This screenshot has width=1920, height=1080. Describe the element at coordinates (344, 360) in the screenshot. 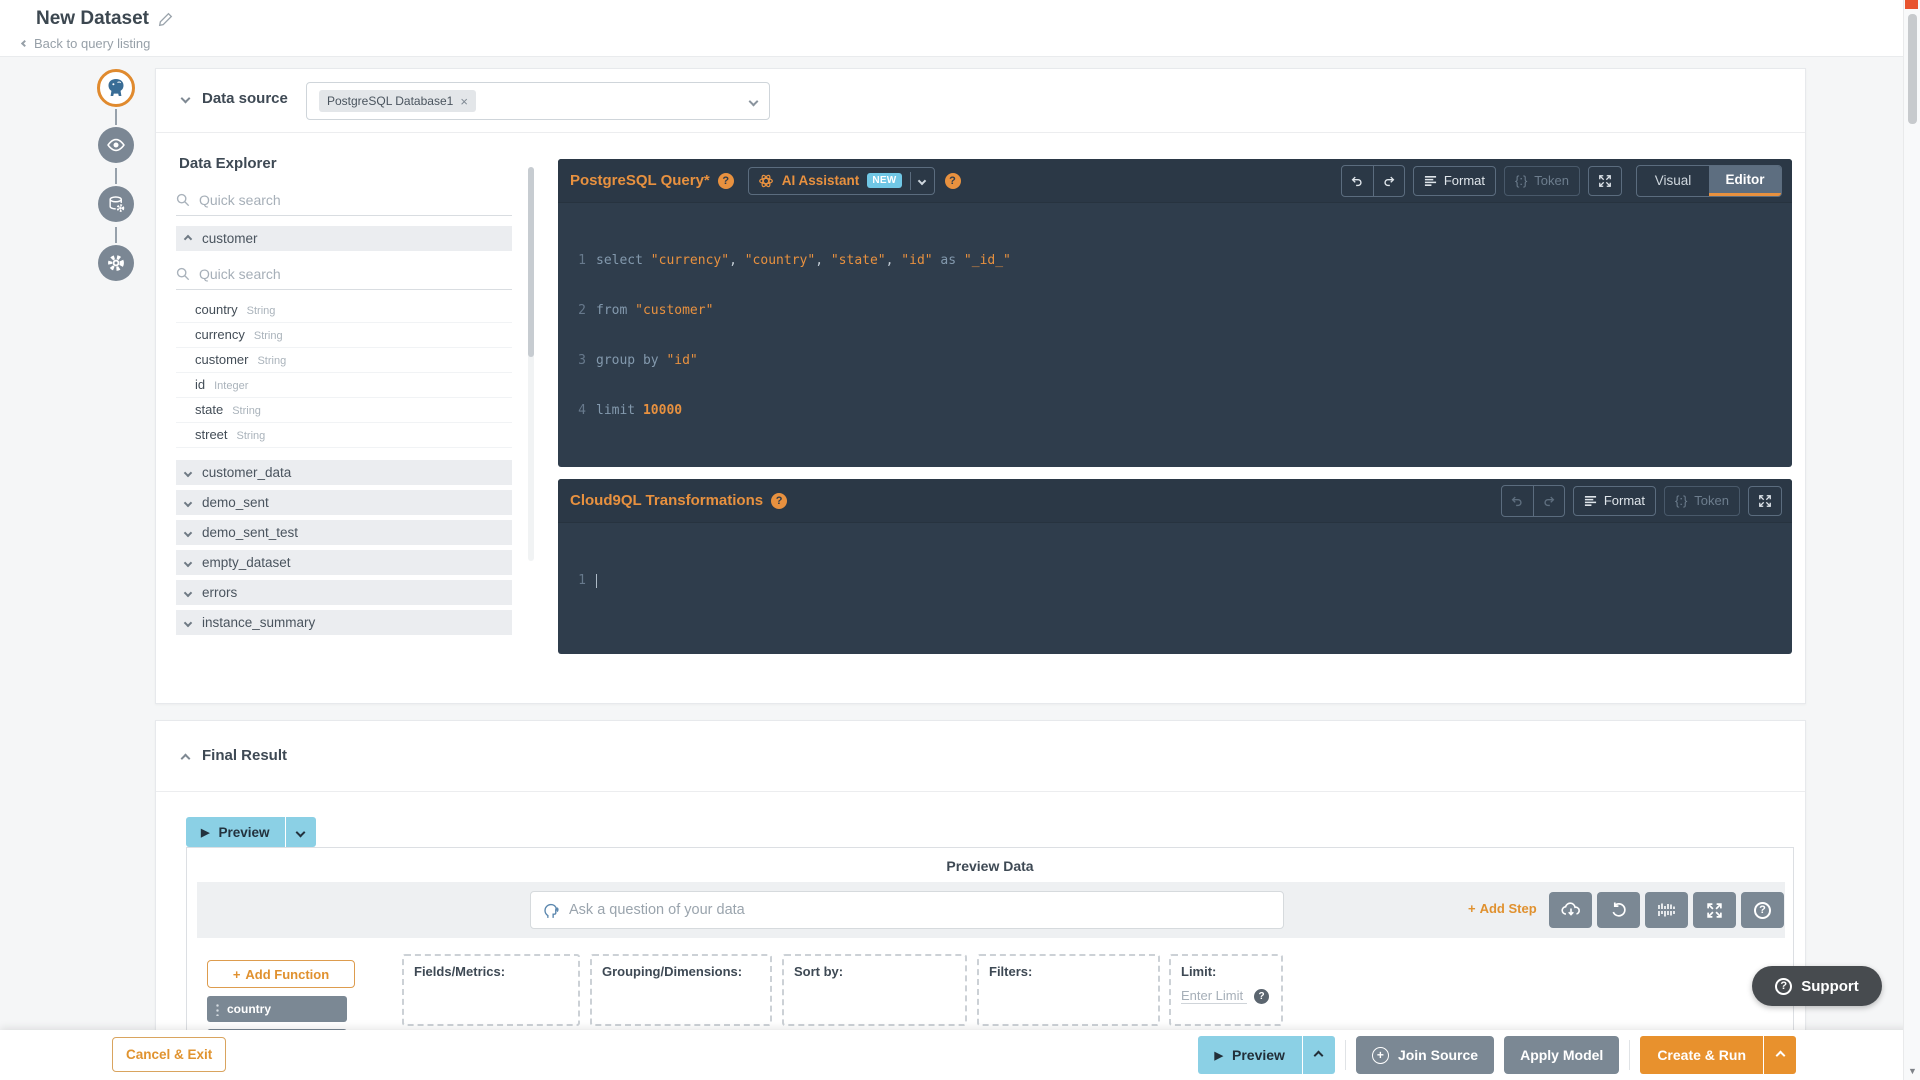

I see `field-row: customer String` at that location.